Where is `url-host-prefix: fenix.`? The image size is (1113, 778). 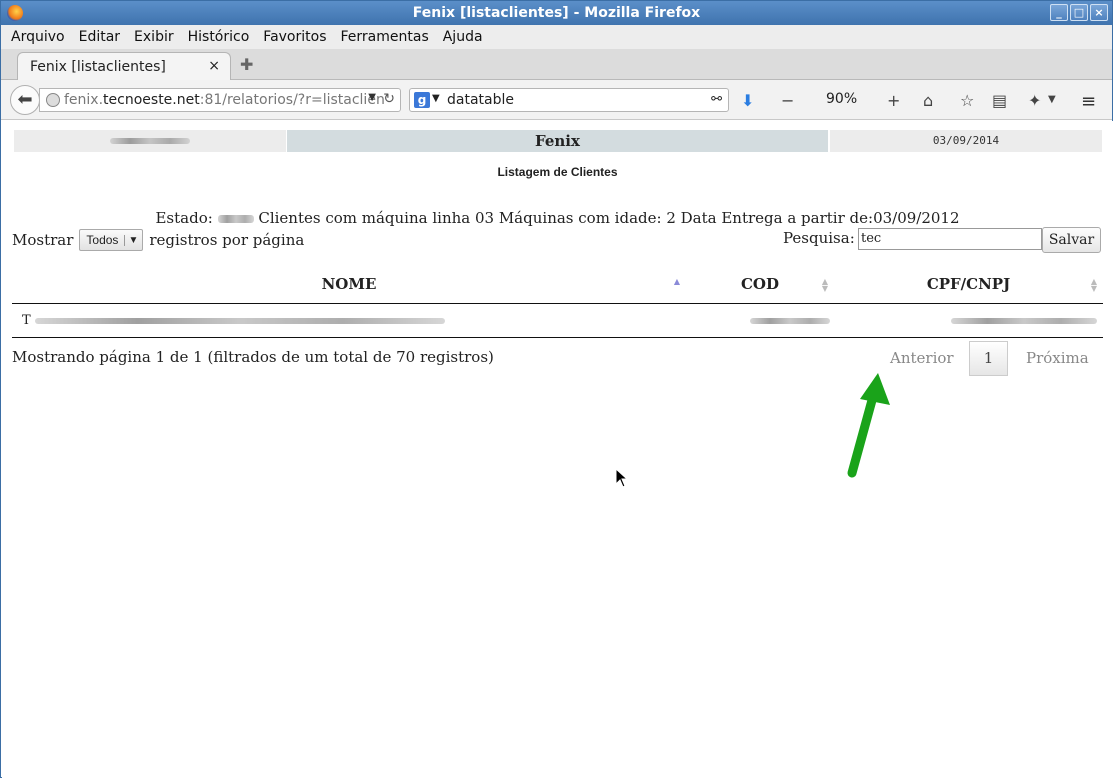 url-host-prefix: fenix. is located at coordinates (84, 100).